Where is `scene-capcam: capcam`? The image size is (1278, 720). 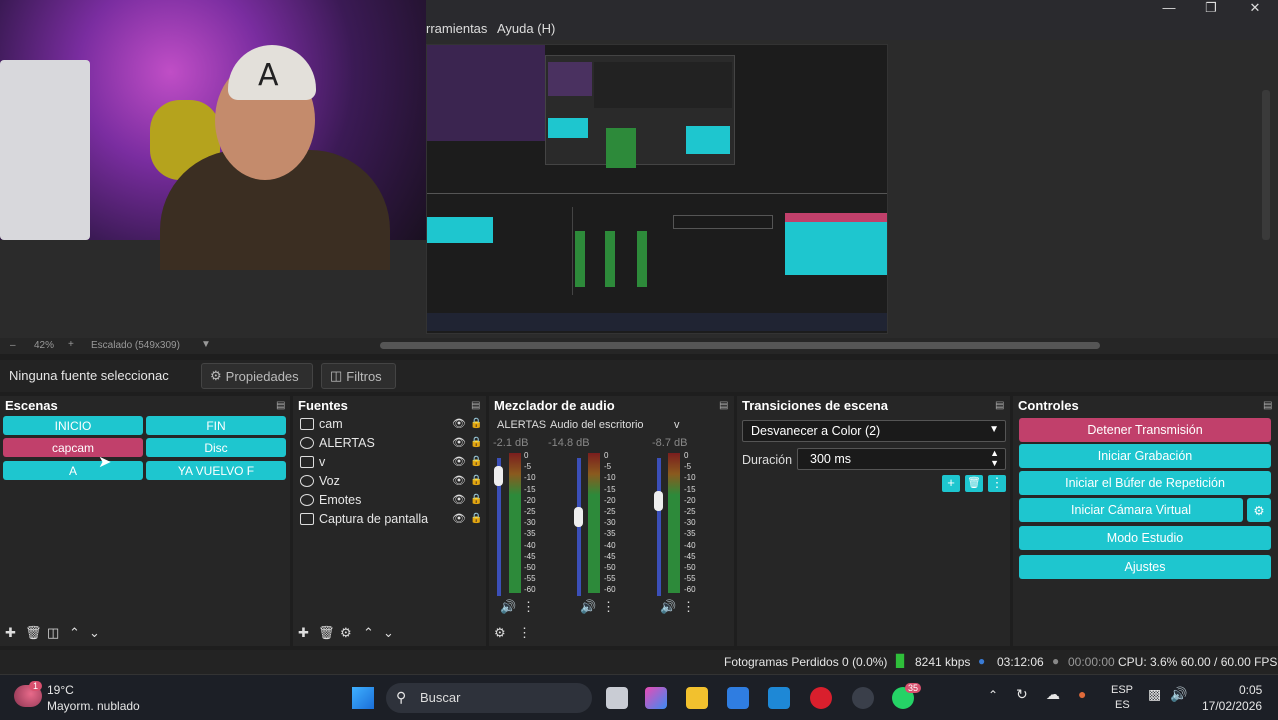
scene-capcam: capcam is located at coordinates (73, 447).